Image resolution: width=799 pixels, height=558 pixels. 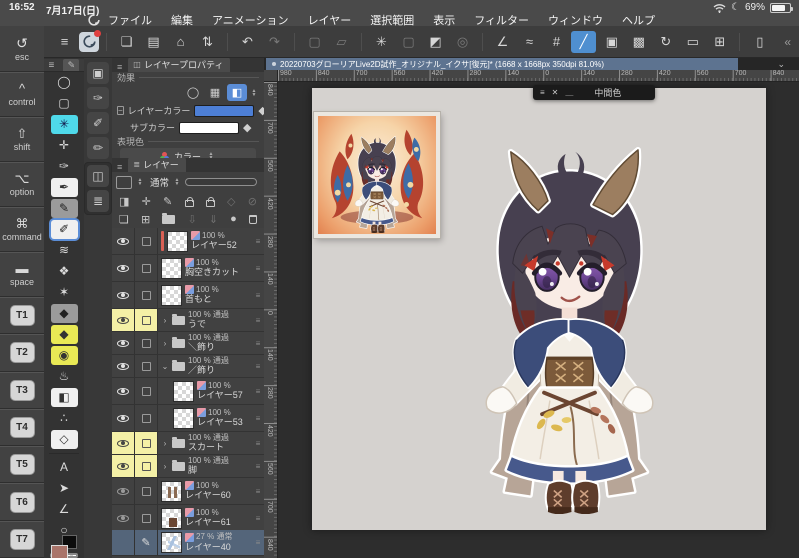 I want to click on menu-item: ヘルプ, so click(x=638, y=20).